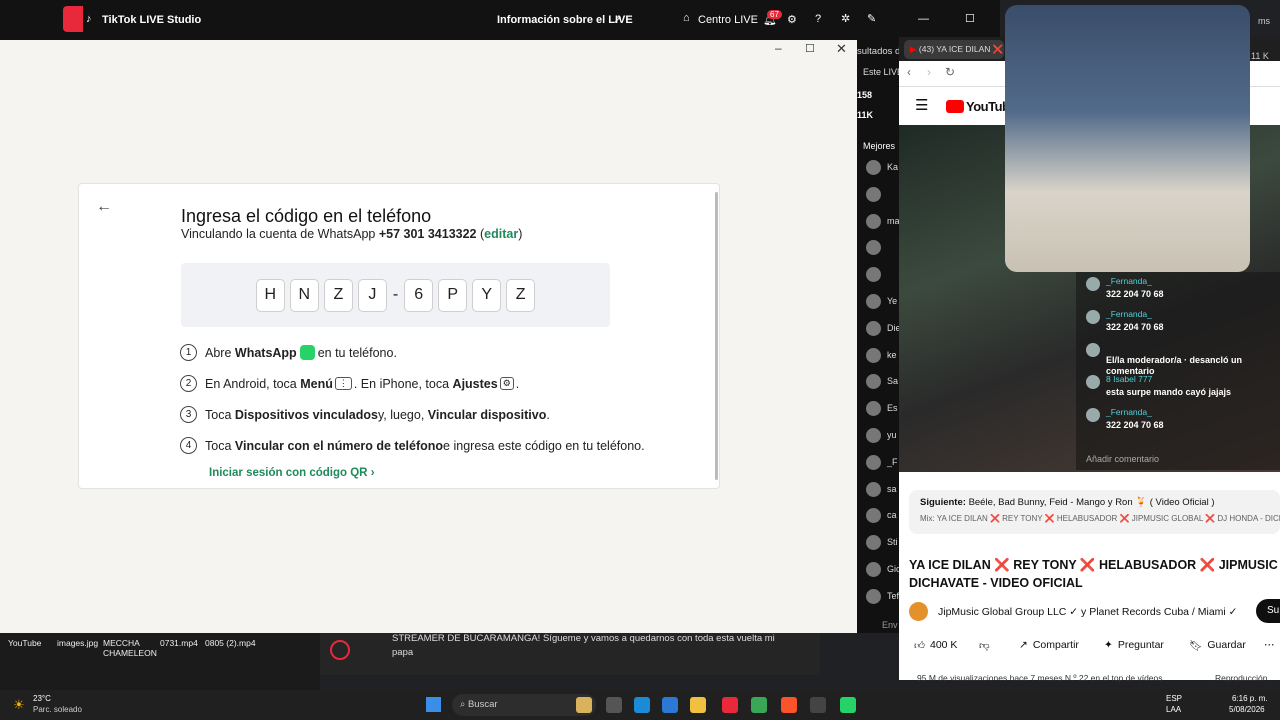 This screenshot has width=1280, height=720. What do you see at coordinates (950, 72) in the screenshot?
I see `reload-icon: ↻` at bounding box center [950, 72].